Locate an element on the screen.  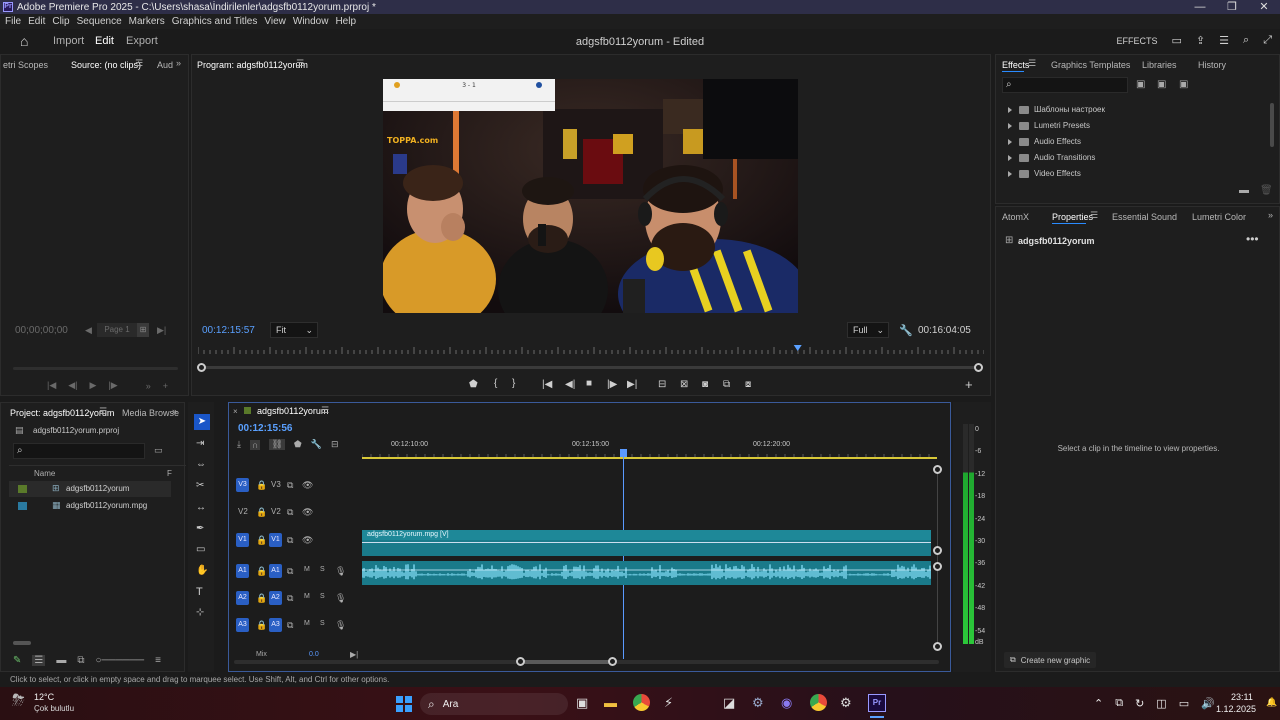
step-forward-icon: ▶| is located at coordinates (161, 330).